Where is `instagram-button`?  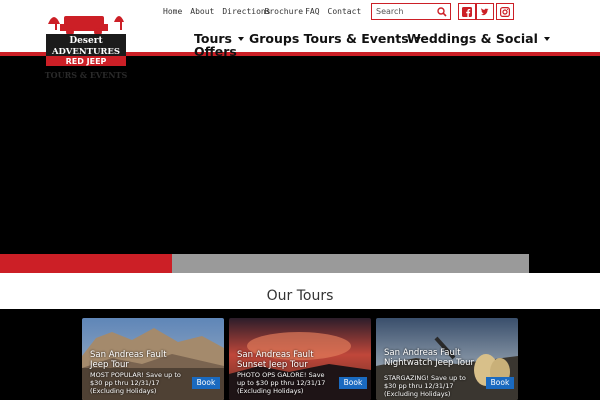
instagram-button is located at coordinates (505, 11).